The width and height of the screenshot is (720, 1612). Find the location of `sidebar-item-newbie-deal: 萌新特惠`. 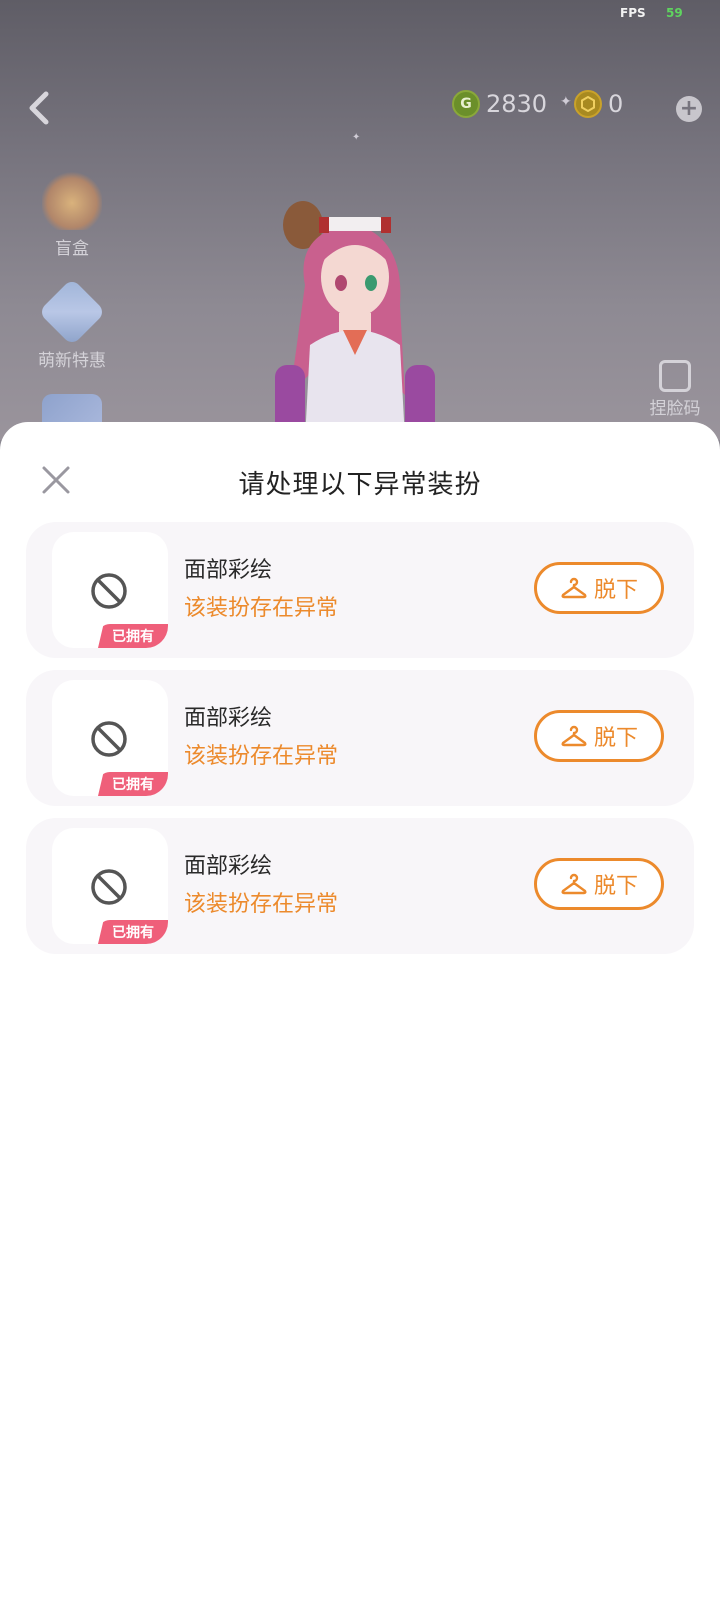

sidebar-item-newbie-deal: 萌新特惠 is located at coordinates (72, 324).